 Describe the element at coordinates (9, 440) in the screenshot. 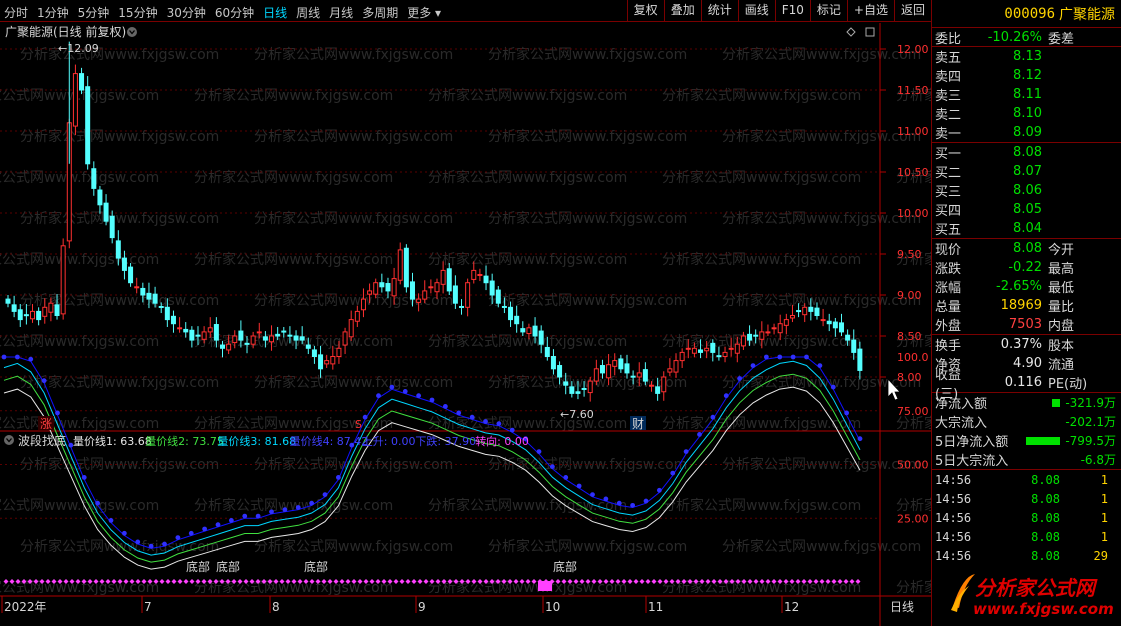

I see `indicator-menu-icon` at that location.